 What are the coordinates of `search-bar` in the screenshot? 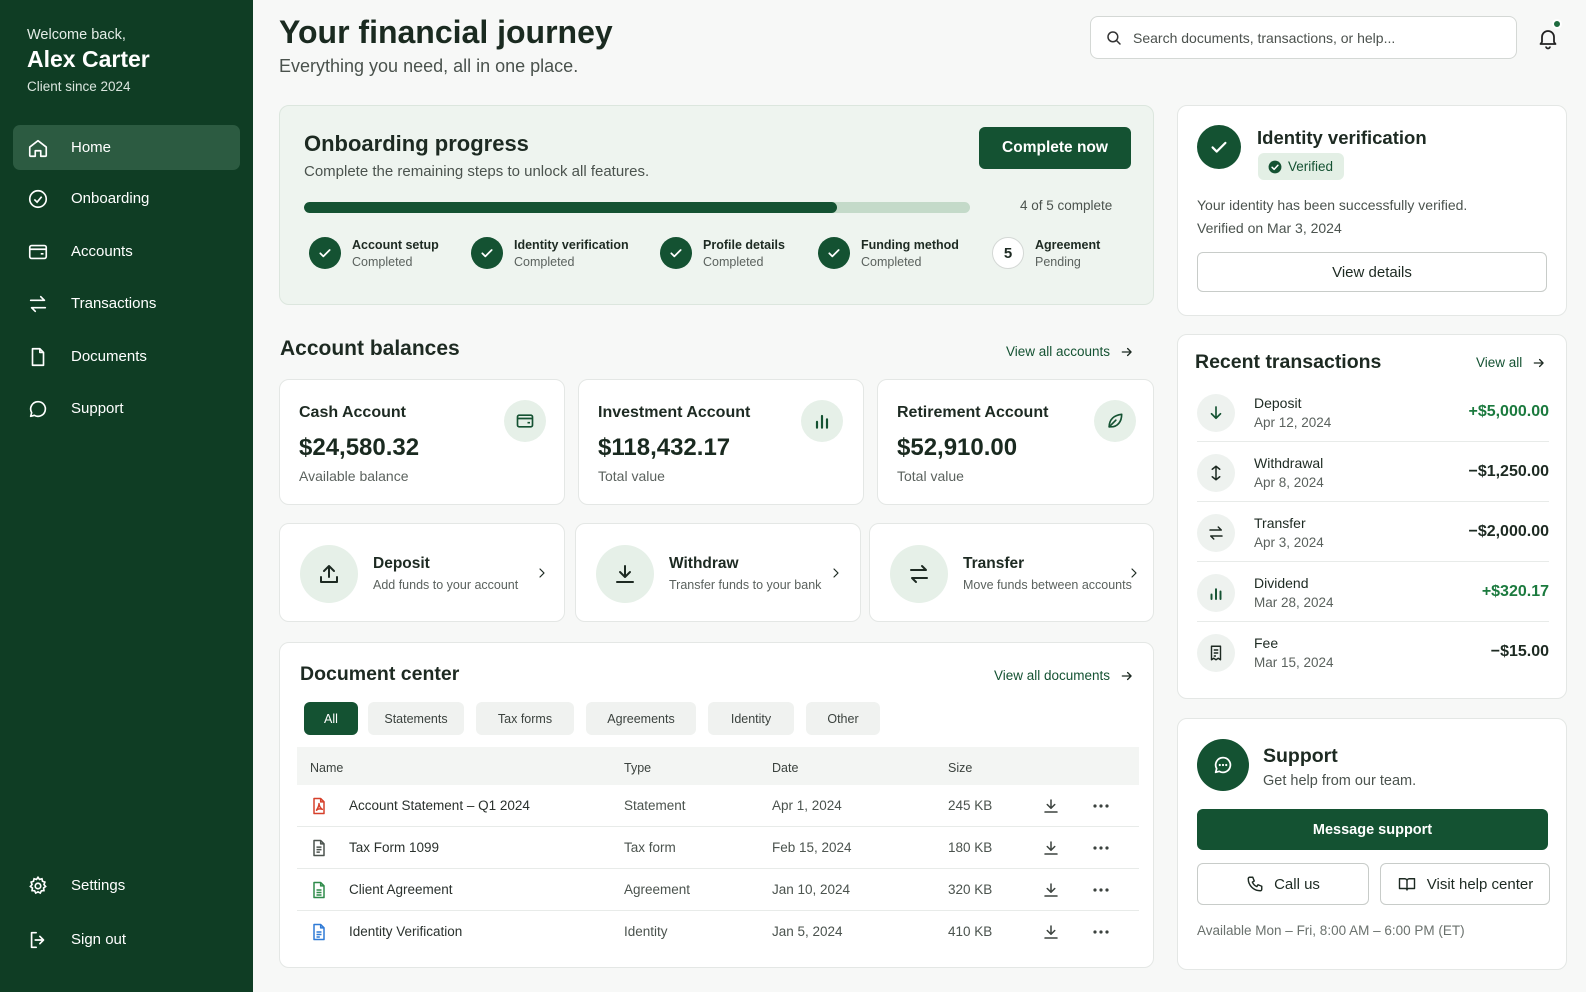 It's located at (1303, 37).